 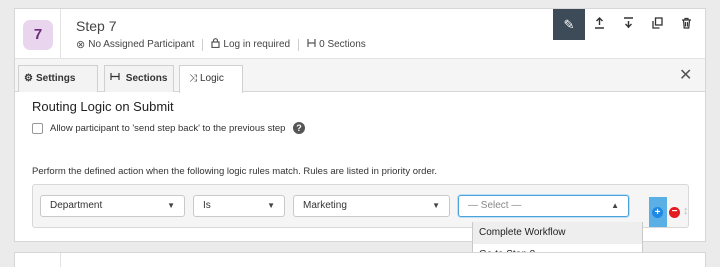 What do you see at coordinates (615, 205) in the screenshot?
I see `caret-up-icon: ▲` at bounding box center [615, 205].